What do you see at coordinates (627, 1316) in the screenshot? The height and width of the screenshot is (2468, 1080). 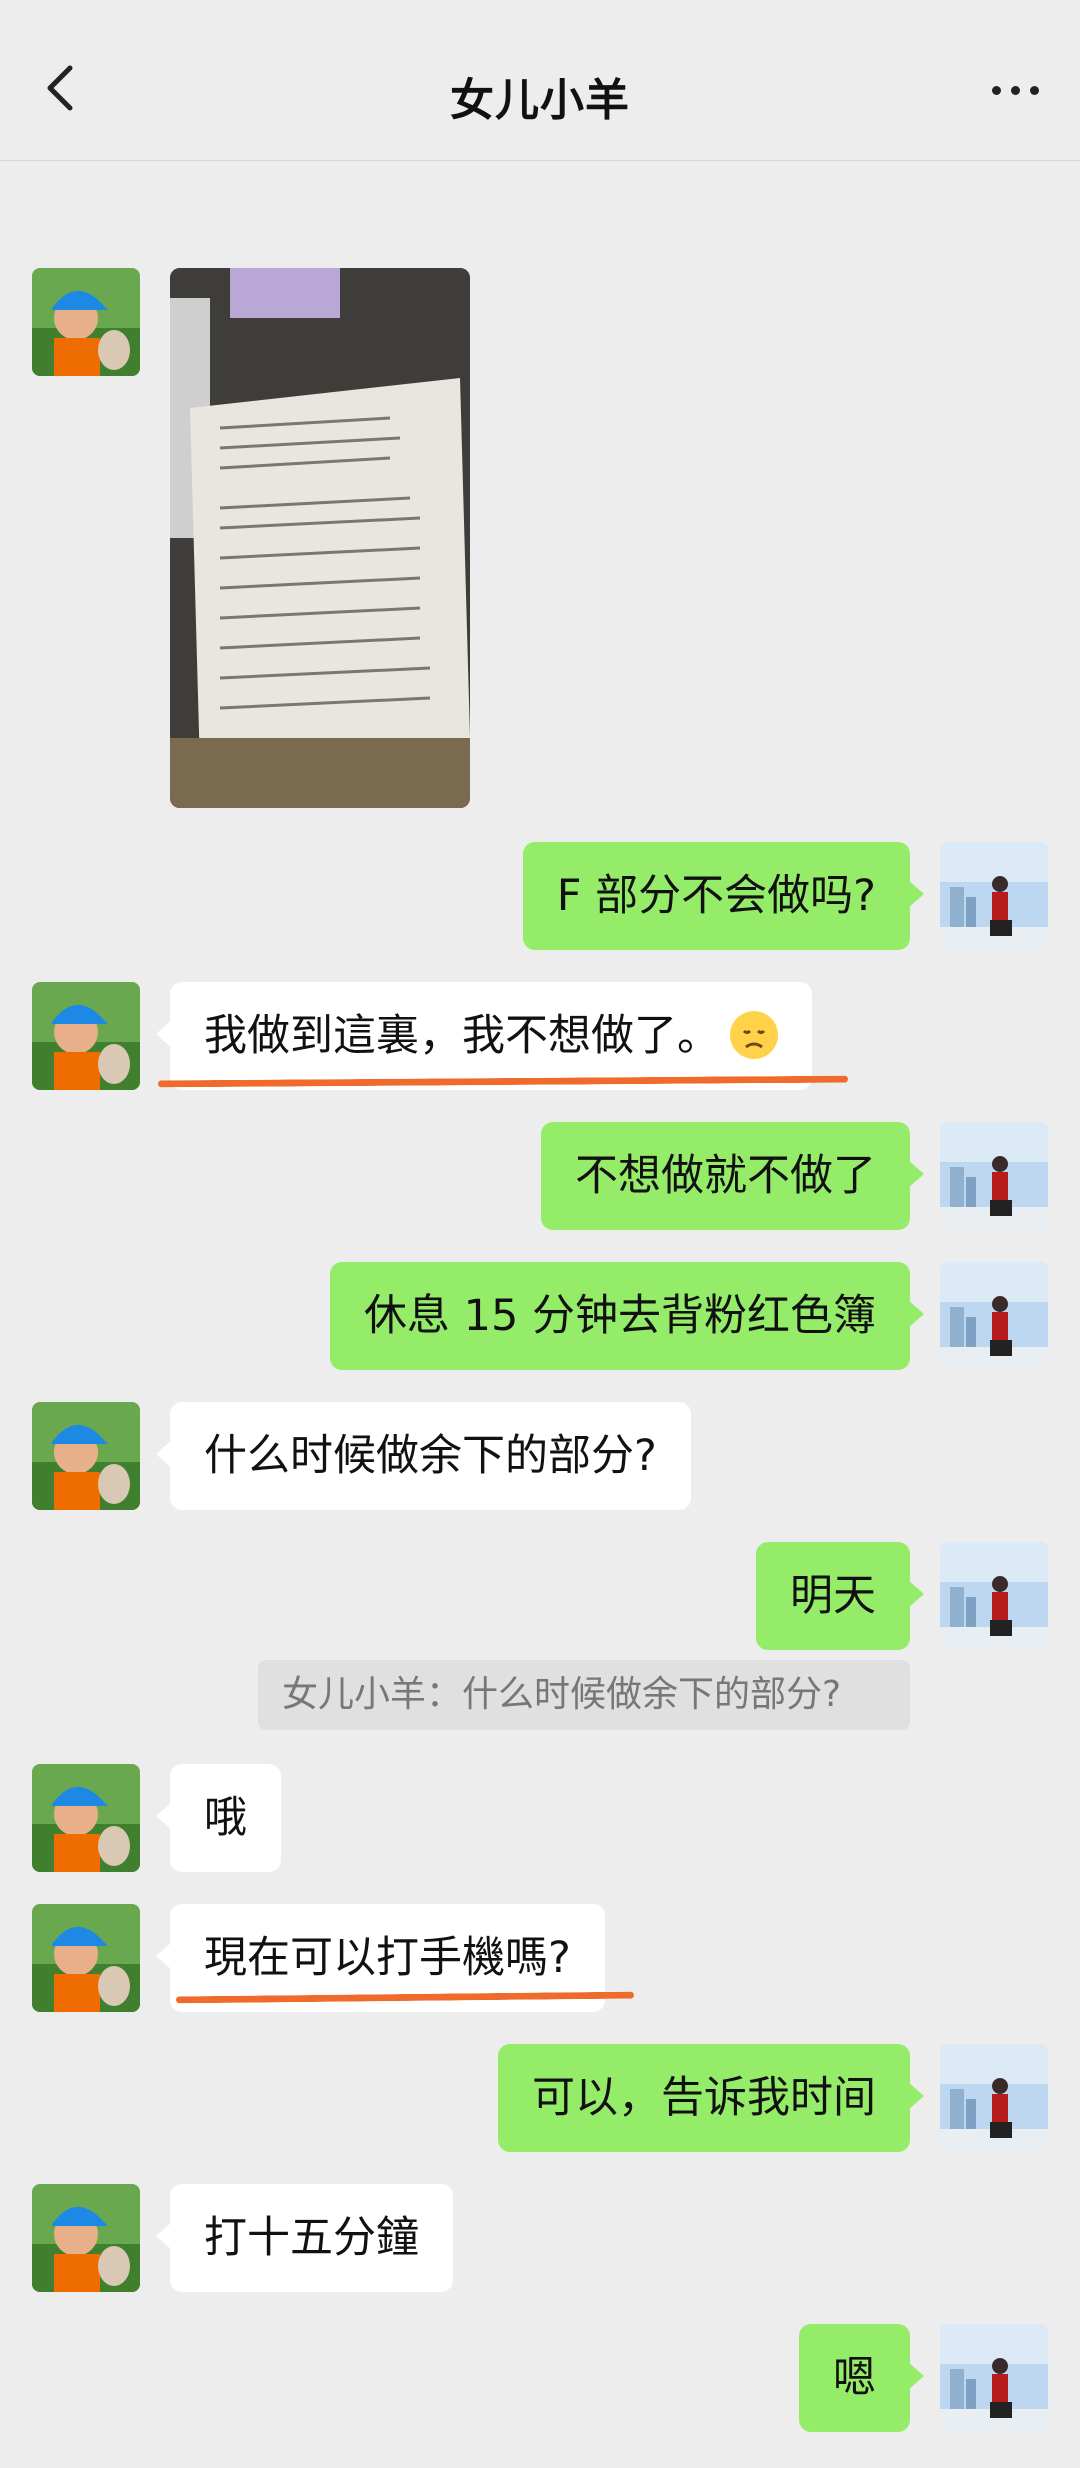 I see `message-bubble: 休息 15 分钟去背粉红色簿` at bounding box center [627, 1316].